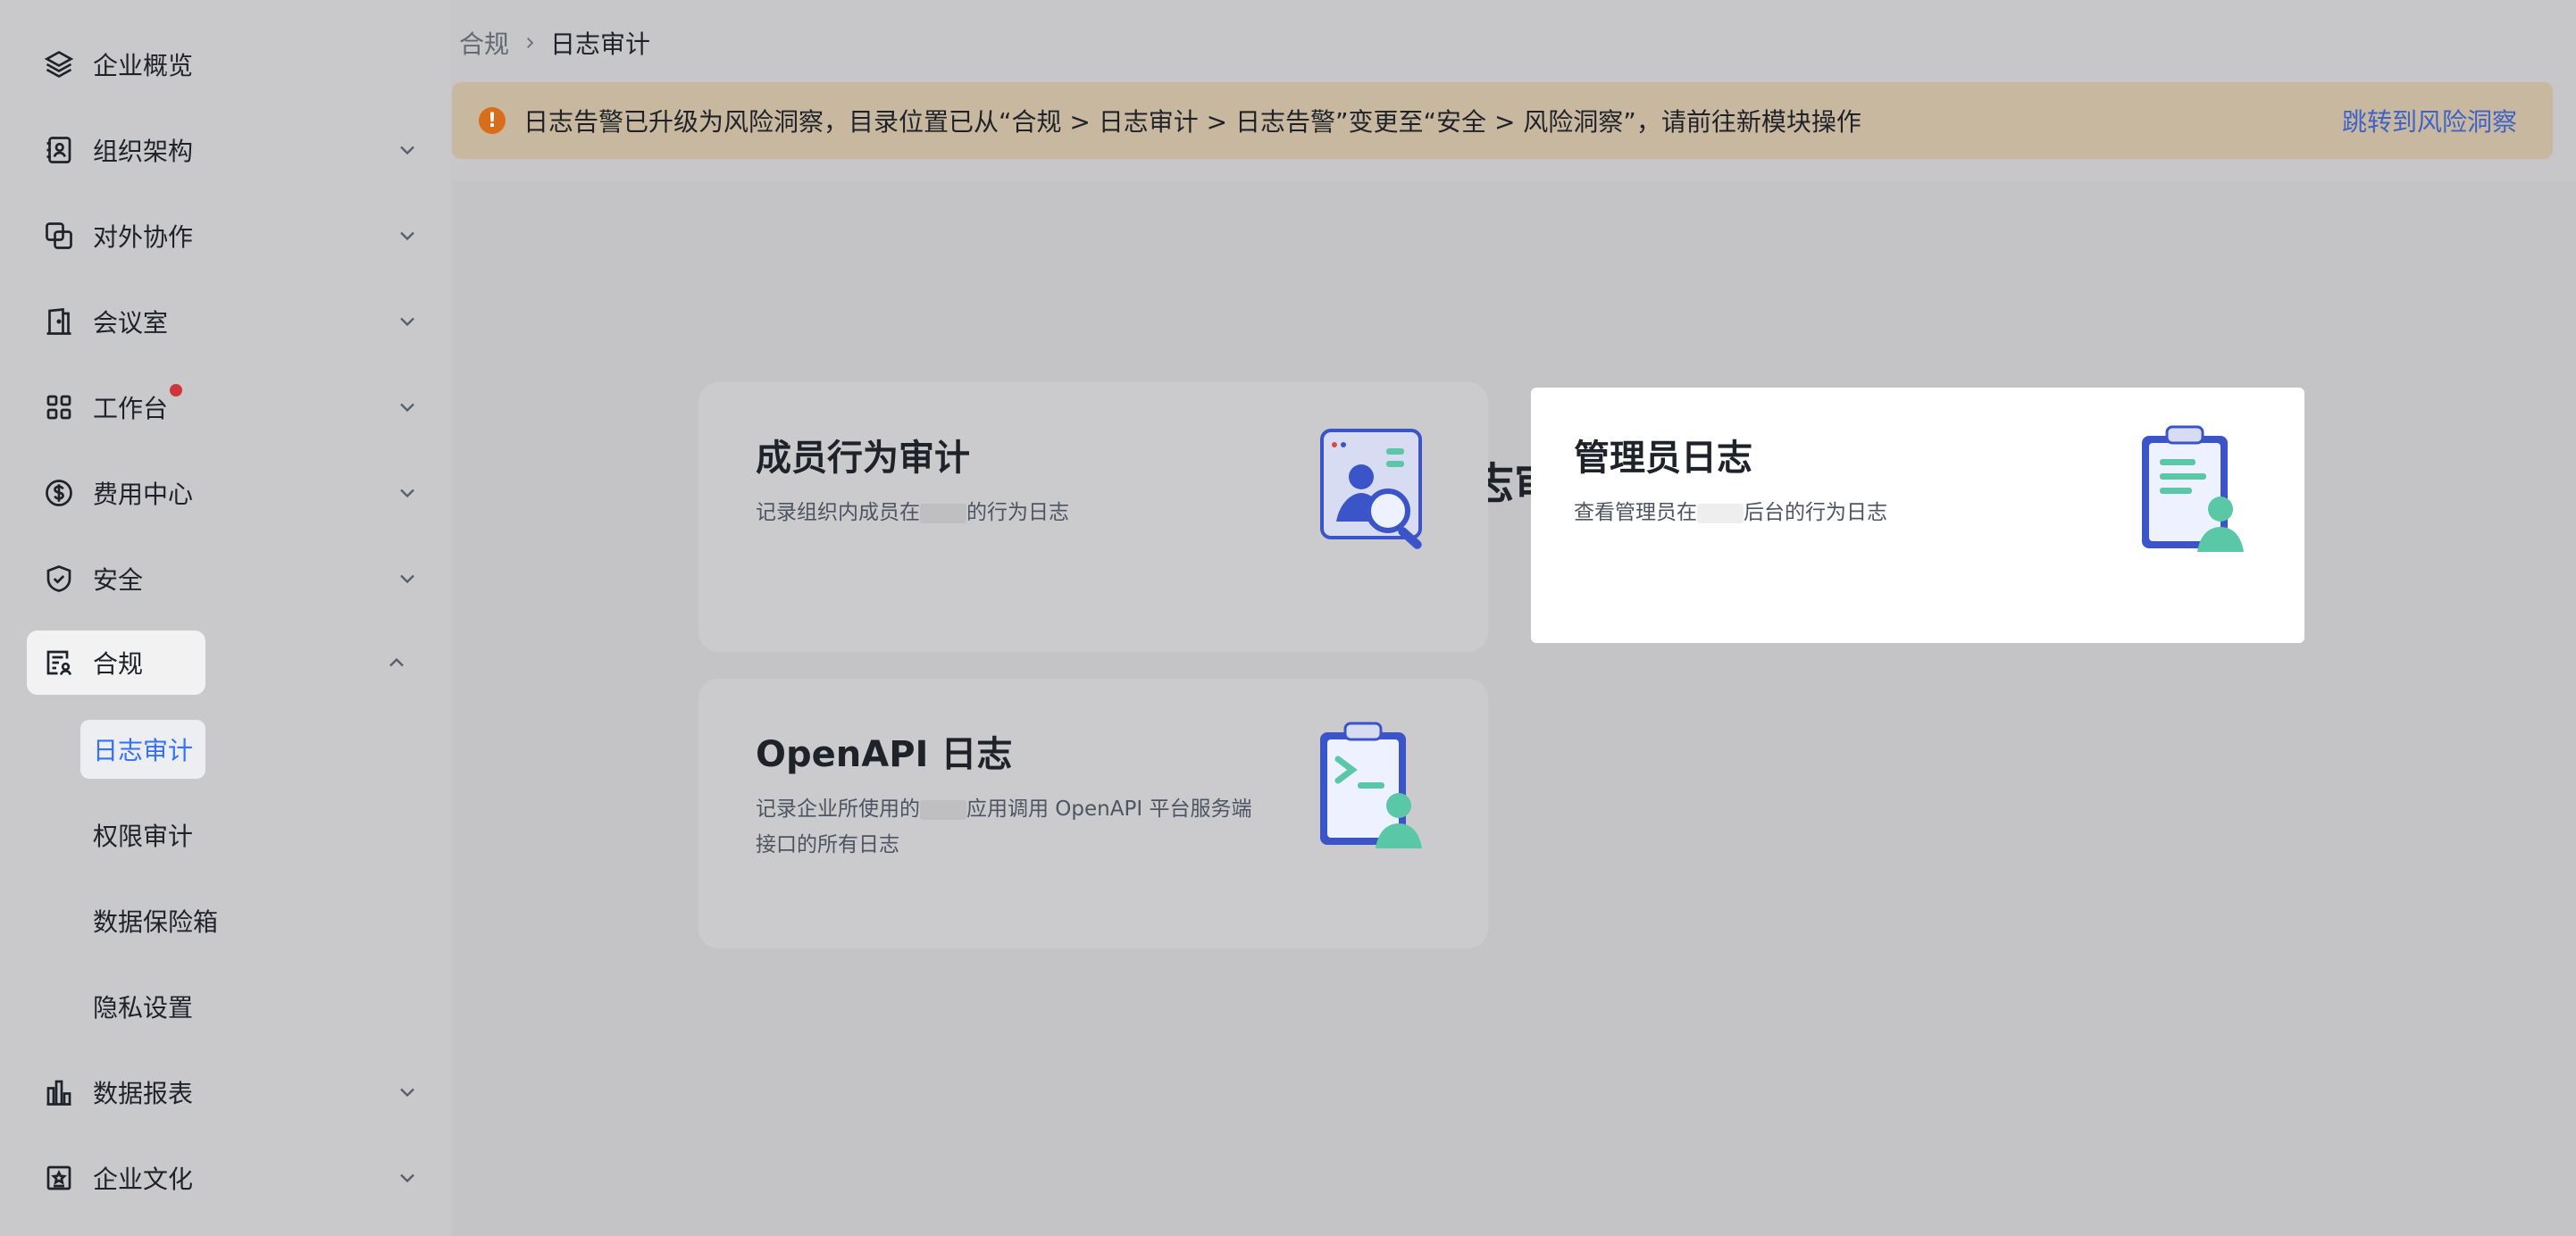 This screenshot has height=1236, width=2576. Describe the element at coordinates (531, 43) in the screenshot. I see `chevron-right-icon` at that location.